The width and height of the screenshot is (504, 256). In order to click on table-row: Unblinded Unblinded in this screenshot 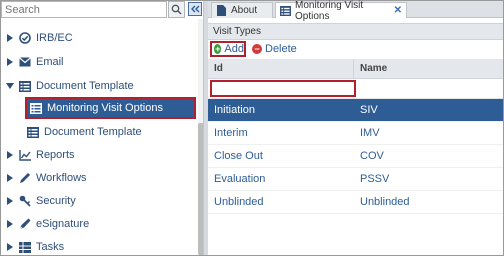, I will do `click(355, 202)`.